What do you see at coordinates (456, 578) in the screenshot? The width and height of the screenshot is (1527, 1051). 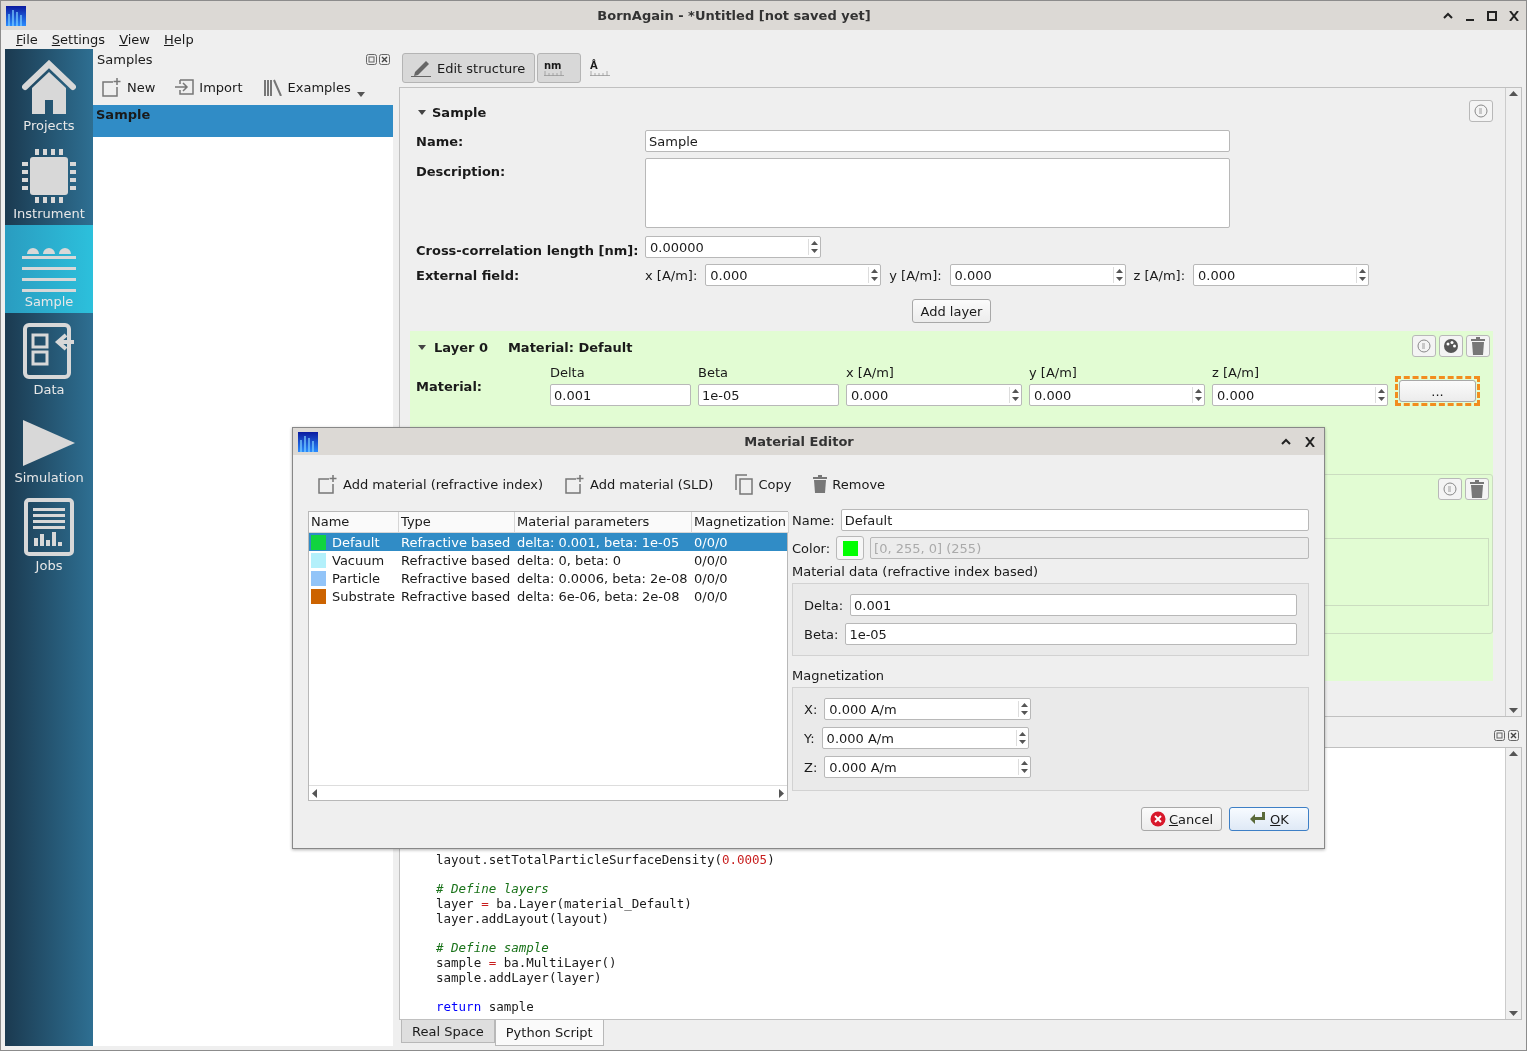 I see `table-cell-text: Refractive based` at bounding box center [456, 578].